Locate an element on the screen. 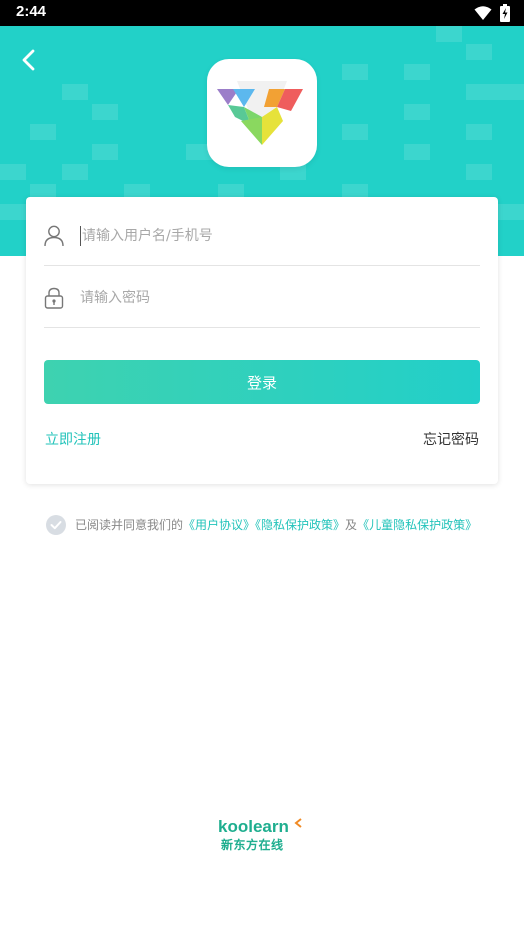 Image resolution: width=524 pixels, height=932 pixels. logo-v-icon is located at coordinates (260, 113).